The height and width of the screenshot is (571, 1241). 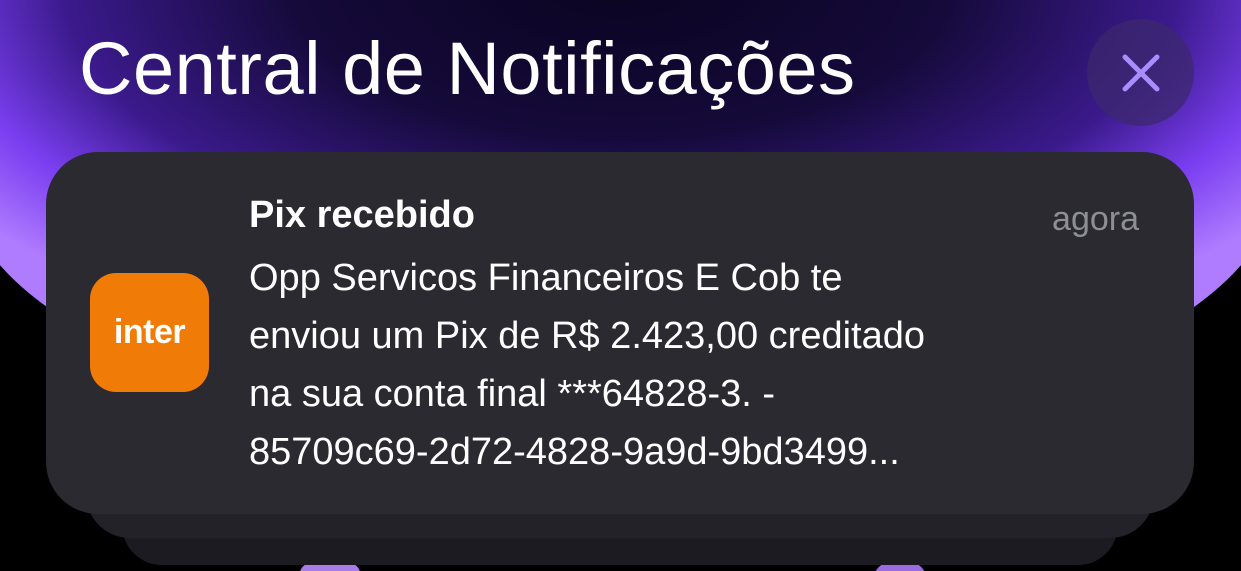 I want to click on notification-title: Pix recebido, so click(x=362, y=215).